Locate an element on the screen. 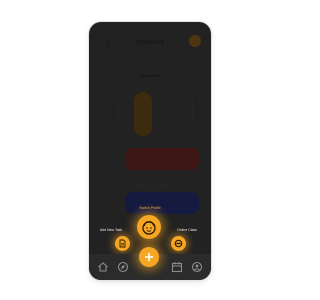 The image size is (320, 300). compass-icon is located at coordinates (123, 267).